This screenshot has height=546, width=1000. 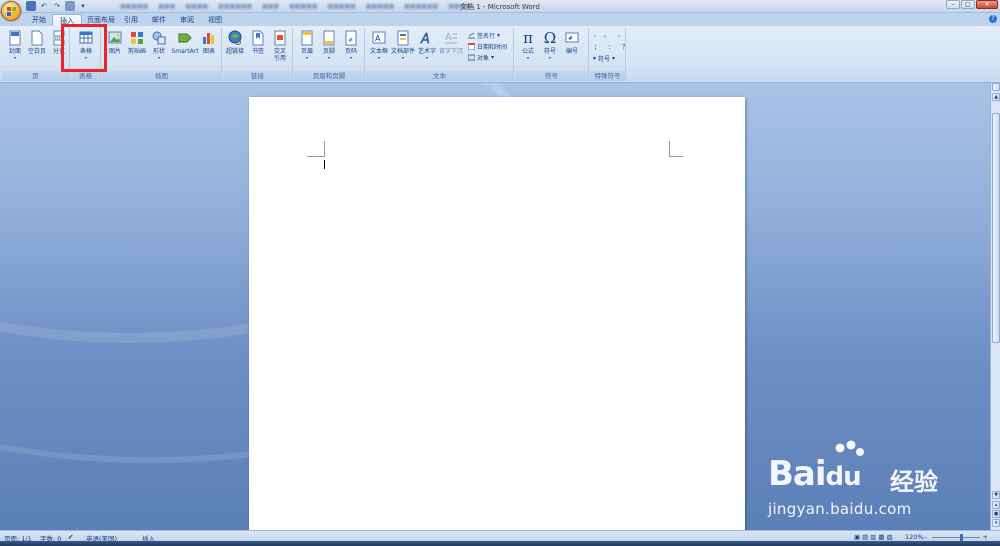 I want to click on footer-icon, so click(x=329, y=38).